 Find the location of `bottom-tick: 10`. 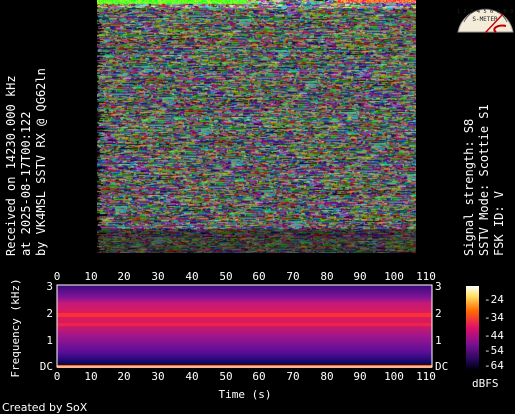

bottom-tick: 10 is located at coordinates (90, 376).